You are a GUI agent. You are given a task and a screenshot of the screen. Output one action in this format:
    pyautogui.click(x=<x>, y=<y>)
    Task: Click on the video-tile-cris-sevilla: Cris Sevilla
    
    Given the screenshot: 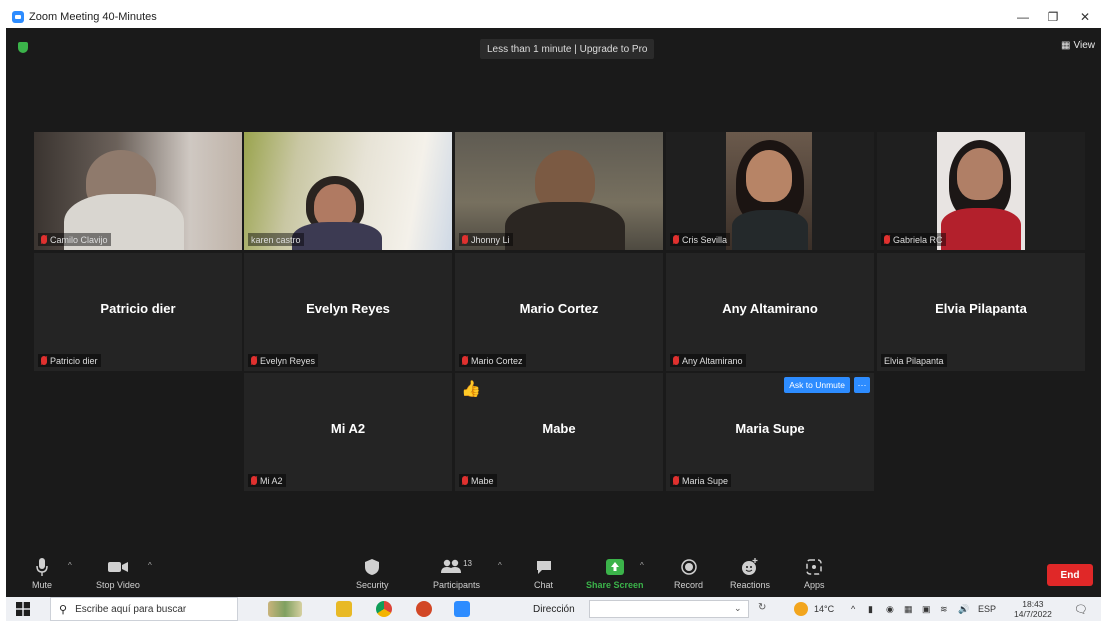 What is the action you would take?
    pyautogui.click(x=770, y=191)
    